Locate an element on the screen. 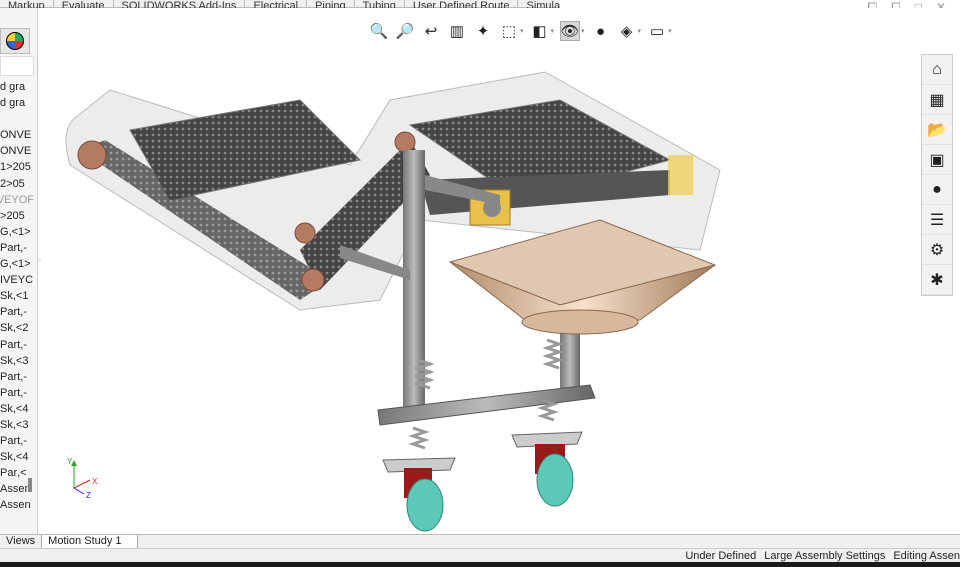  display-style-button: ◧ is located at coordinates (540, 31).